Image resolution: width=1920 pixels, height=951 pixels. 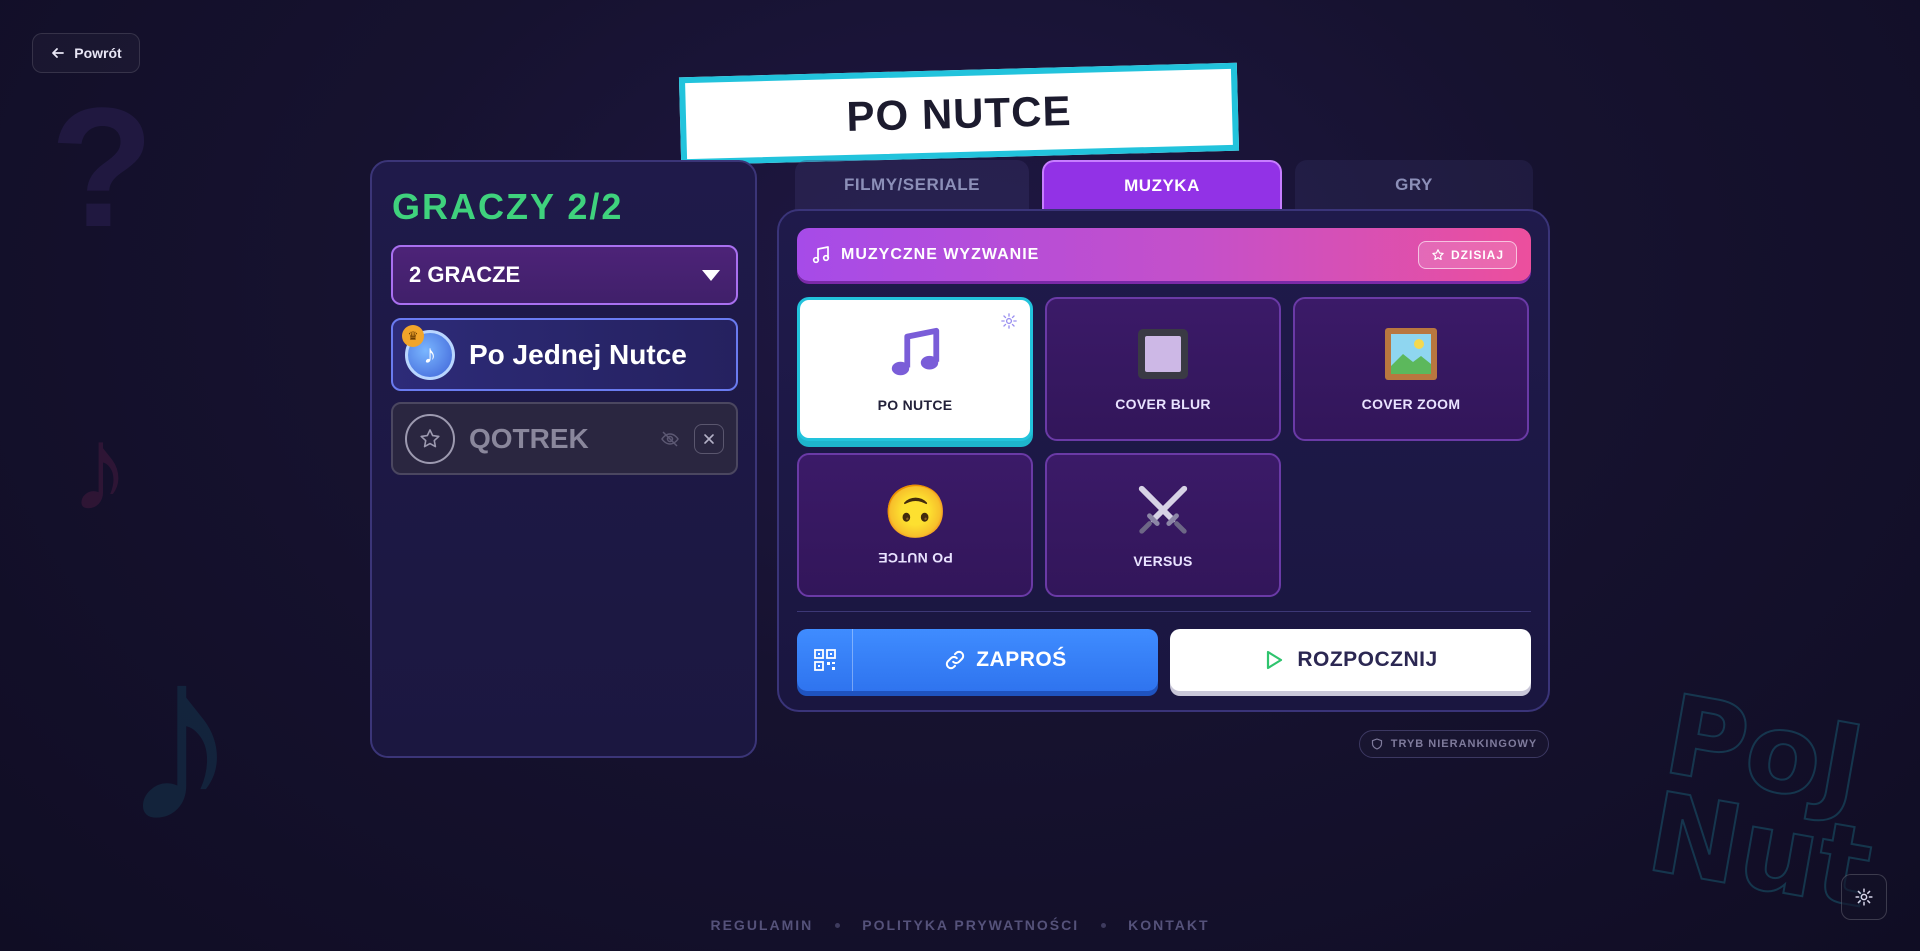 I want to click on kick-player-button, so click(x=709, y=438).